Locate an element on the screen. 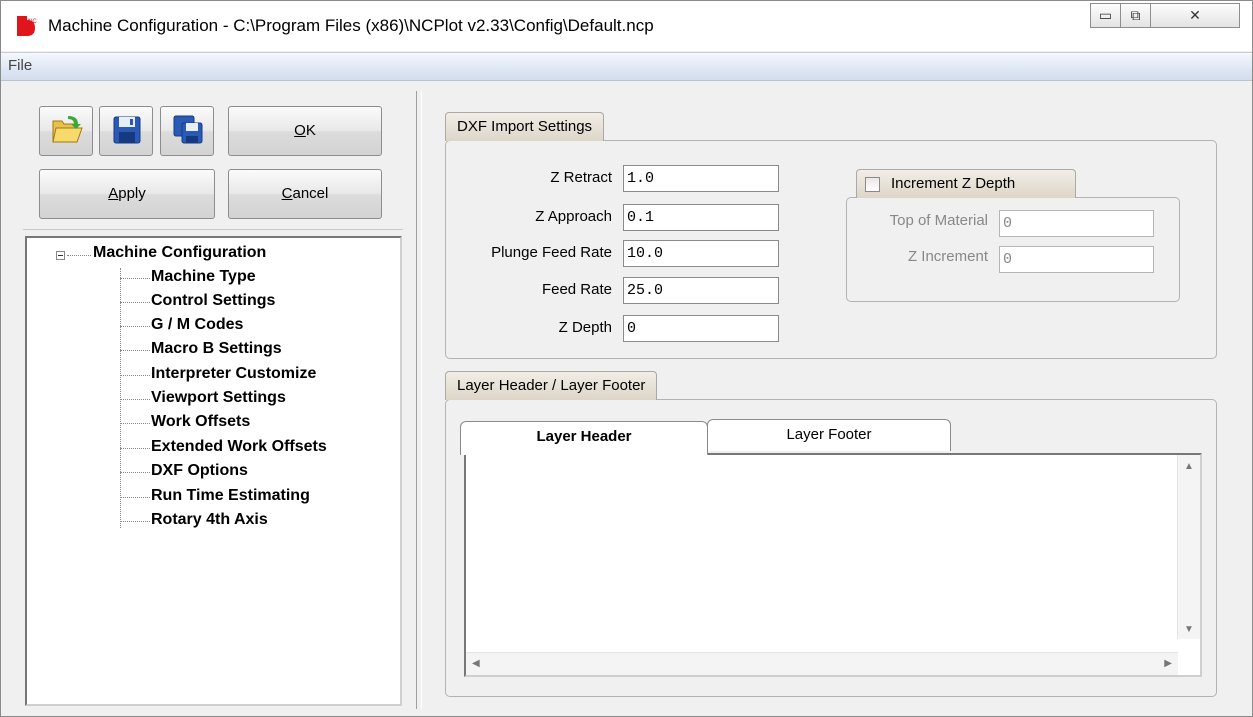 This screenshot has width=1253, height=717. minimize-icon: ▭ is located at coordinates (1105, 15).